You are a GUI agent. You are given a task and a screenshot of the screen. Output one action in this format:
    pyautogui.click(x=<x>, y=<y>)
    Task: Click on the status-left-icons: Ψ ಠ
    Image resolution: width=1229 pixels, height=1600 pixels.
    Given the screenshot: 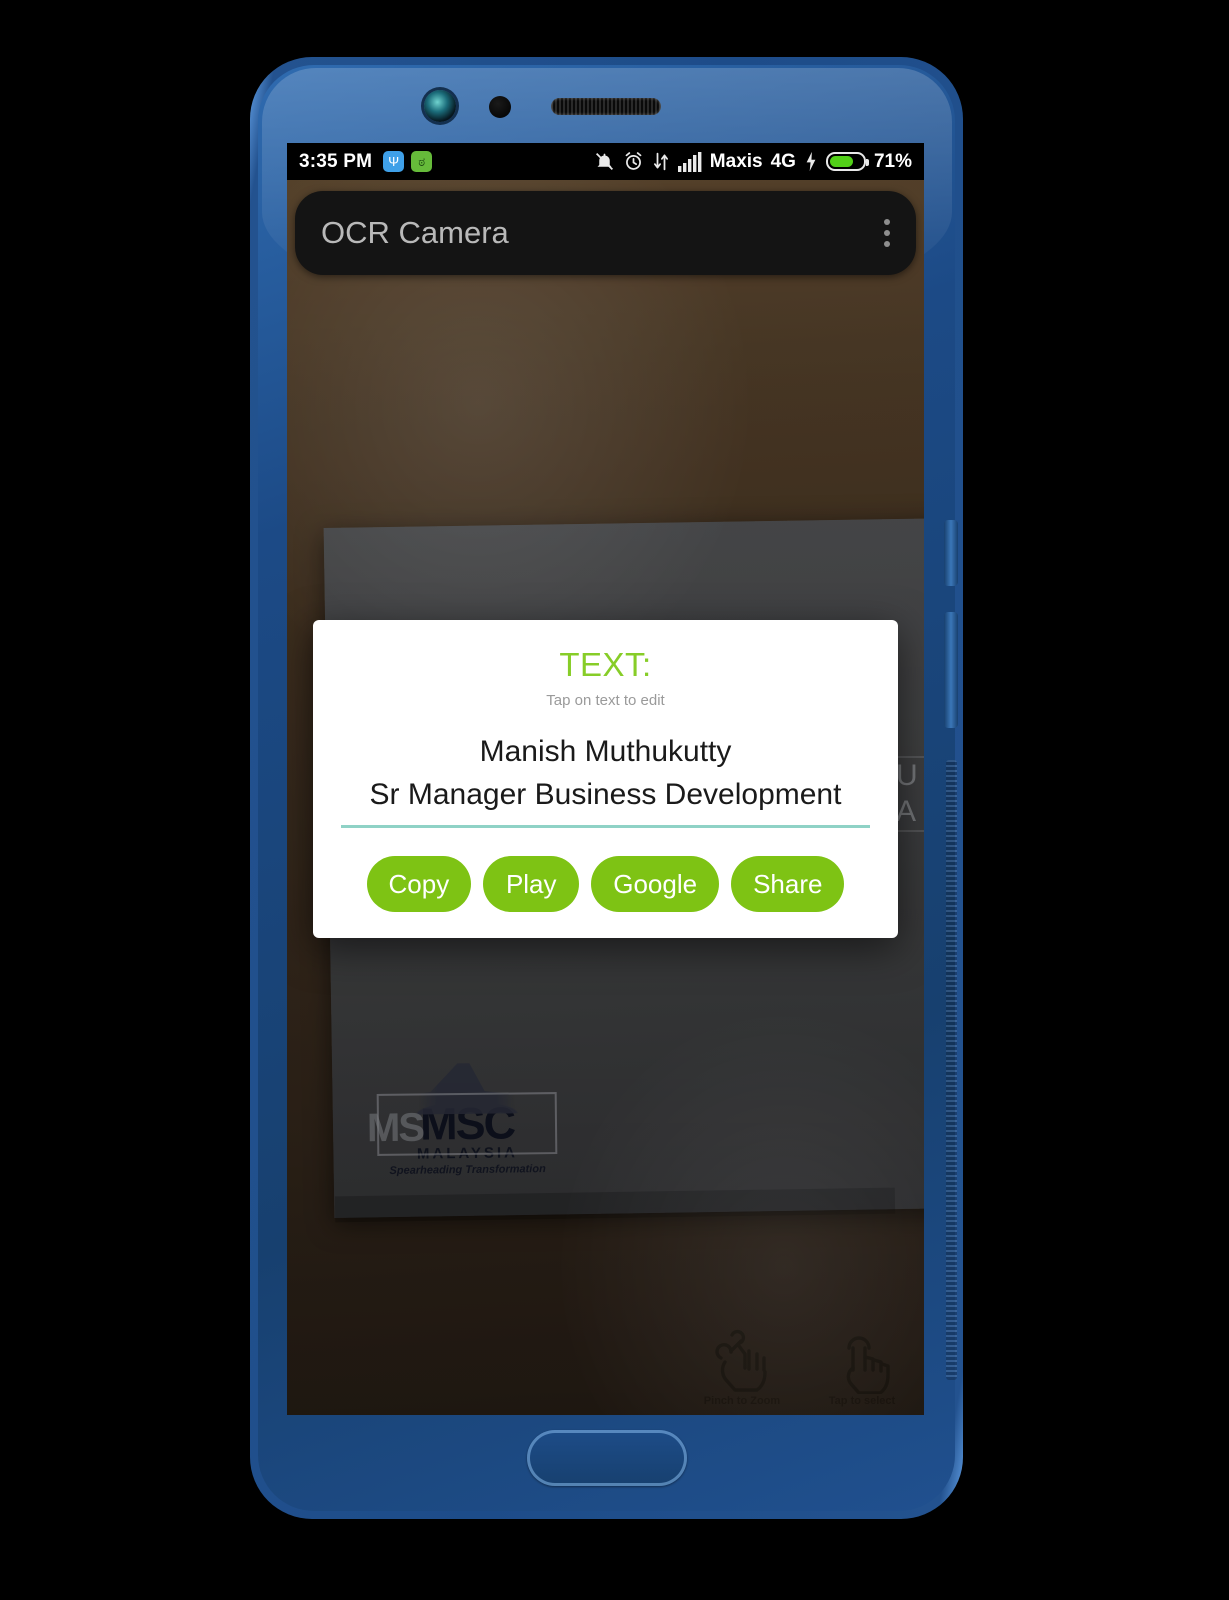 What is the action you would take?
    pyautogui.click(x=408, y=161)
    